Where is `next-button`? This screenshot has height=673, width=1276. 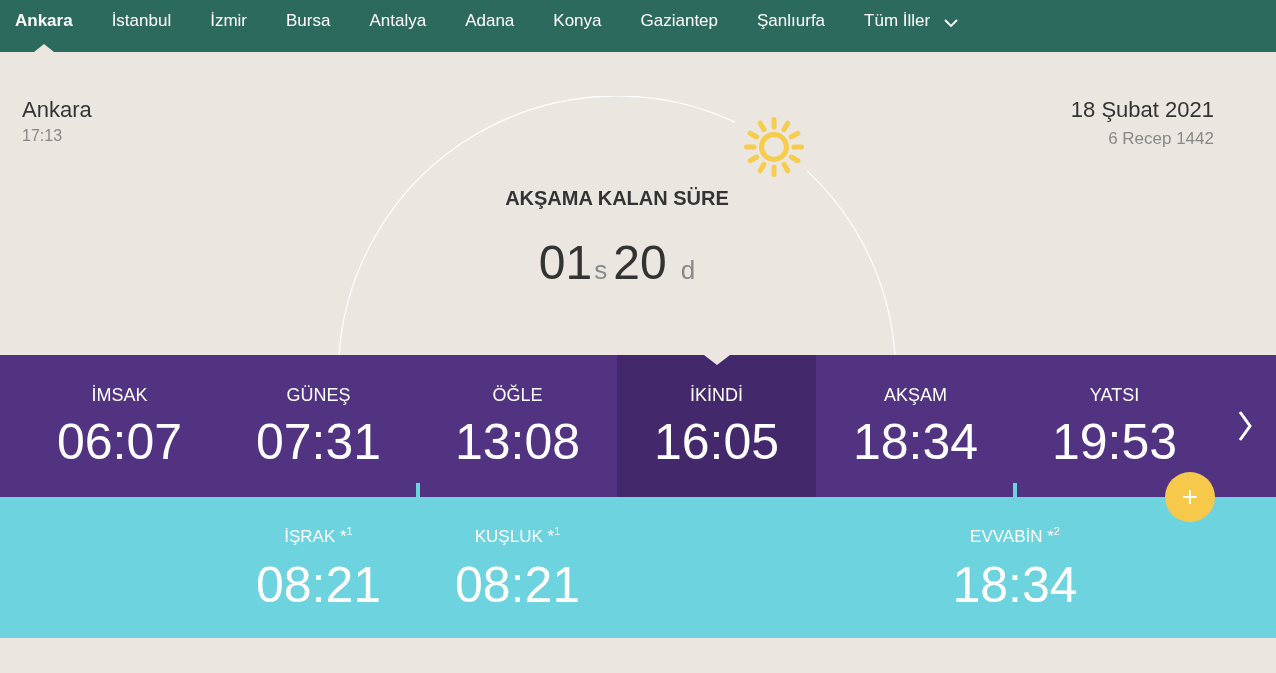
next-button is located at coordinates (1245, 426).